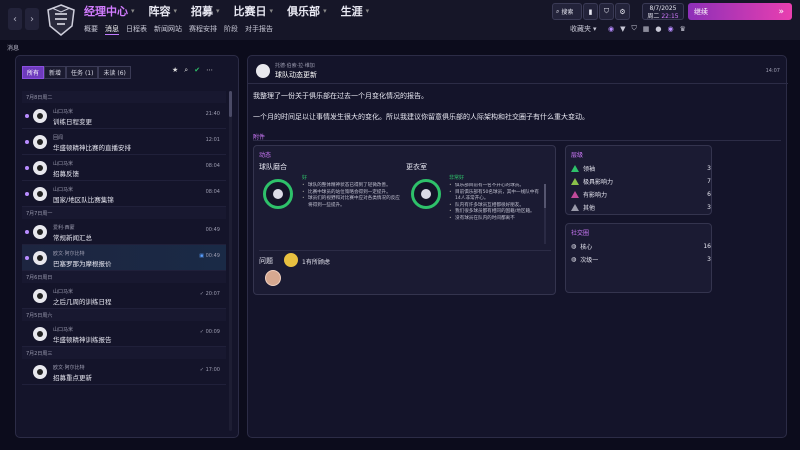 This screenshot has height=450, width=800. I want to click on message-item: 山口马米 招募反馈 08:04, so click(124, 168).